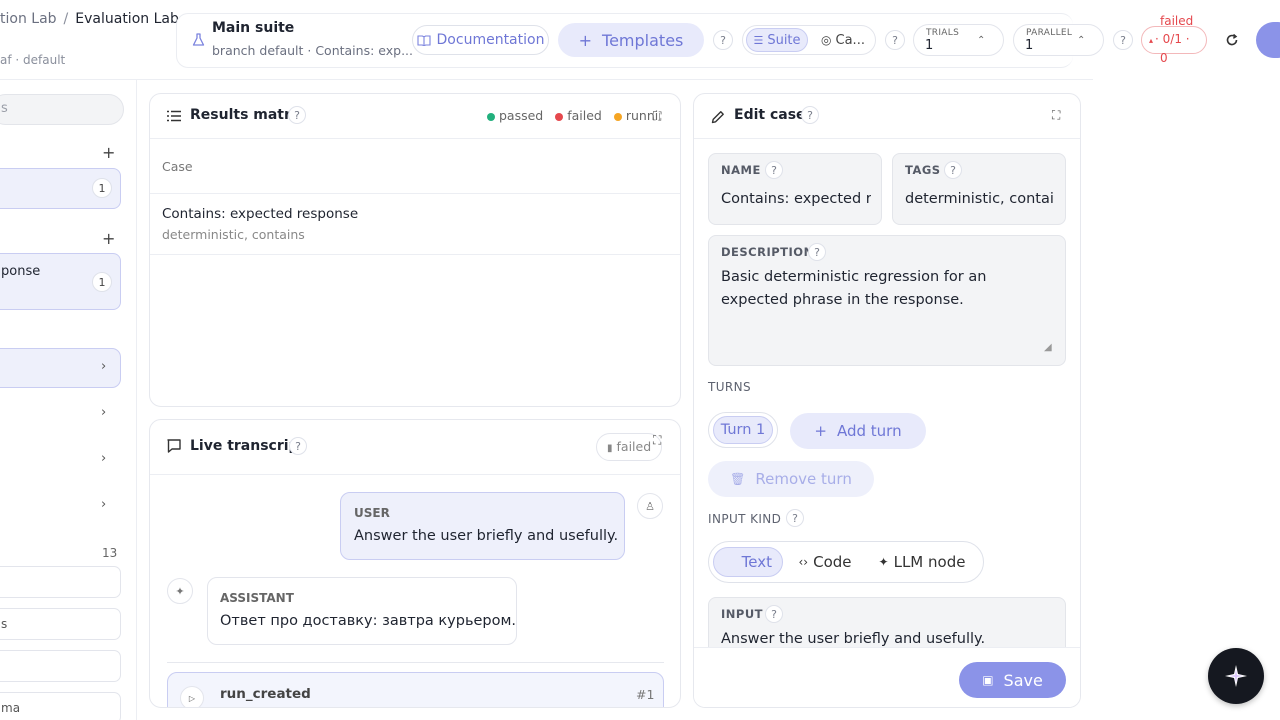 The image size is (1280, 720). I want to click on name-label: NAME, so click(741, 170).